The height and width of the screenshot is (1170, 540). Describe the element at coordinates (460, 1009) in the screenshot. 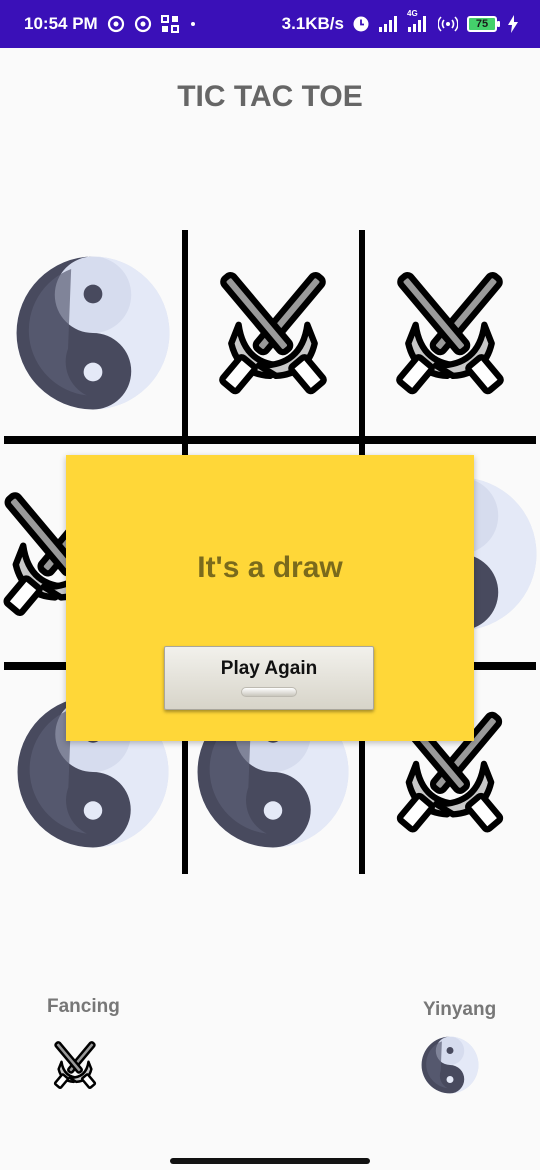

I see `player-right-name: Yinyang` at that location.